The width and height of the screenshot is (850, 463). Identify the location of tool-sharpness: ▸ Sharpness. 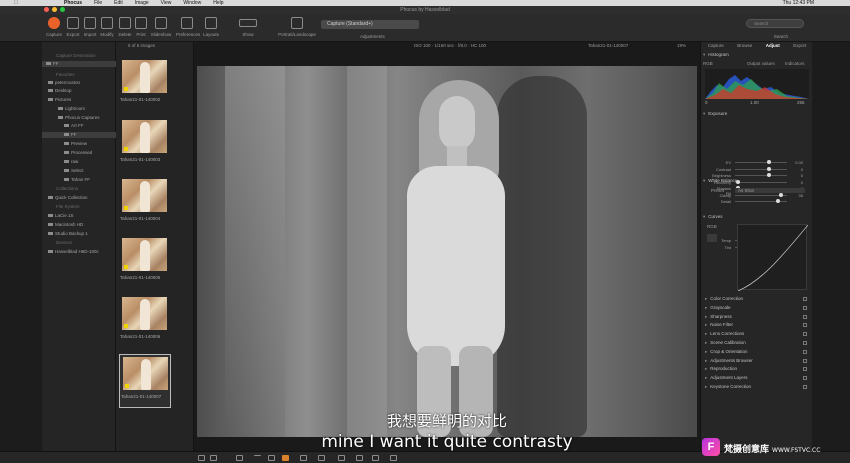
(757, 317).